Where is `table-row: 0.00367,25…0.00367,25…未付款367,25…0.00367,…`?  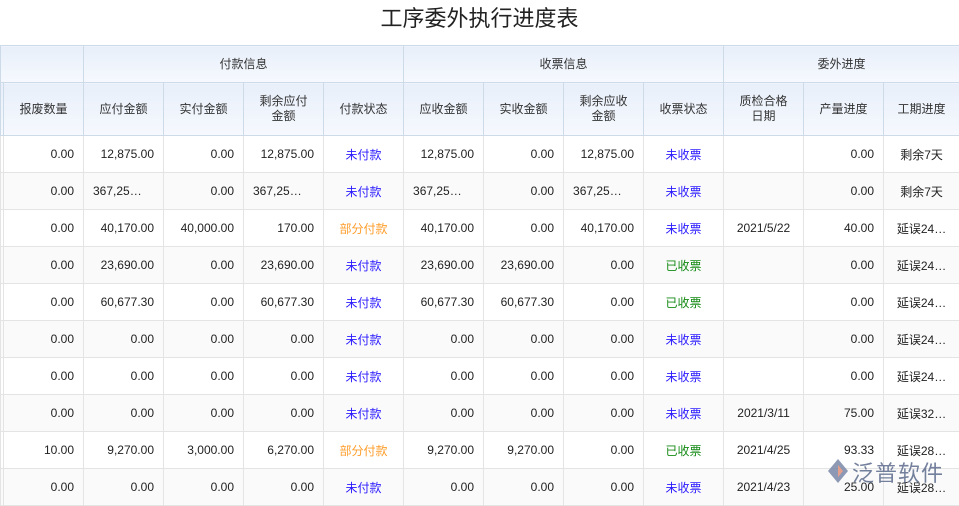 table-row: 0.00367,25…0.00367,25…未付款367,25…0.00367,… is located at coordinates (480, 191).